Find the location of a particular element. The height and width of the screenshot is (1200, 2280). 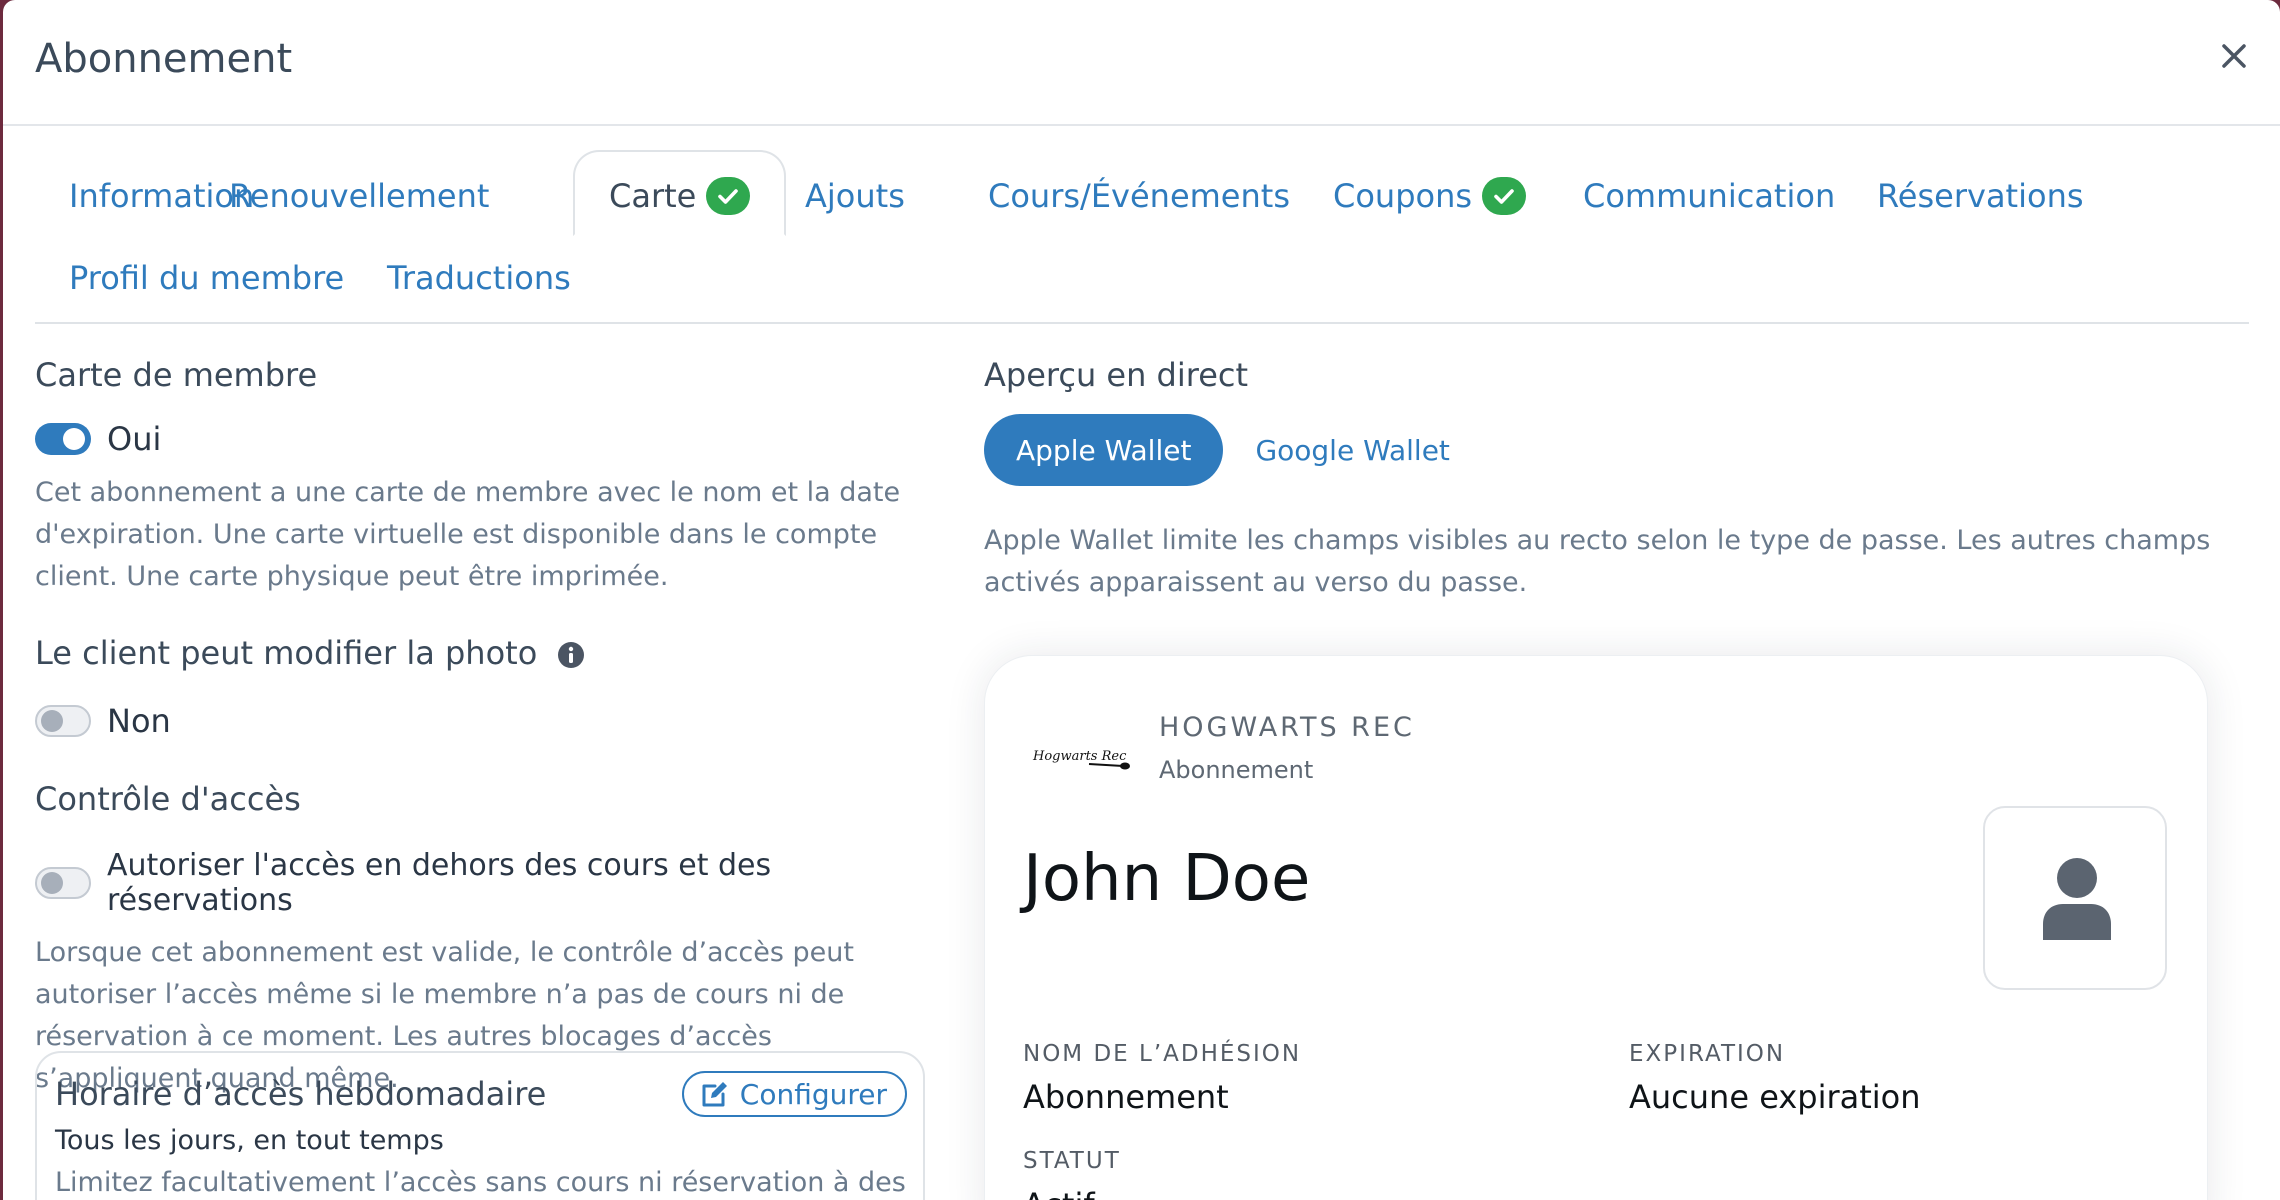

tab-label: Ajouts is located at coordinates (855, 196).